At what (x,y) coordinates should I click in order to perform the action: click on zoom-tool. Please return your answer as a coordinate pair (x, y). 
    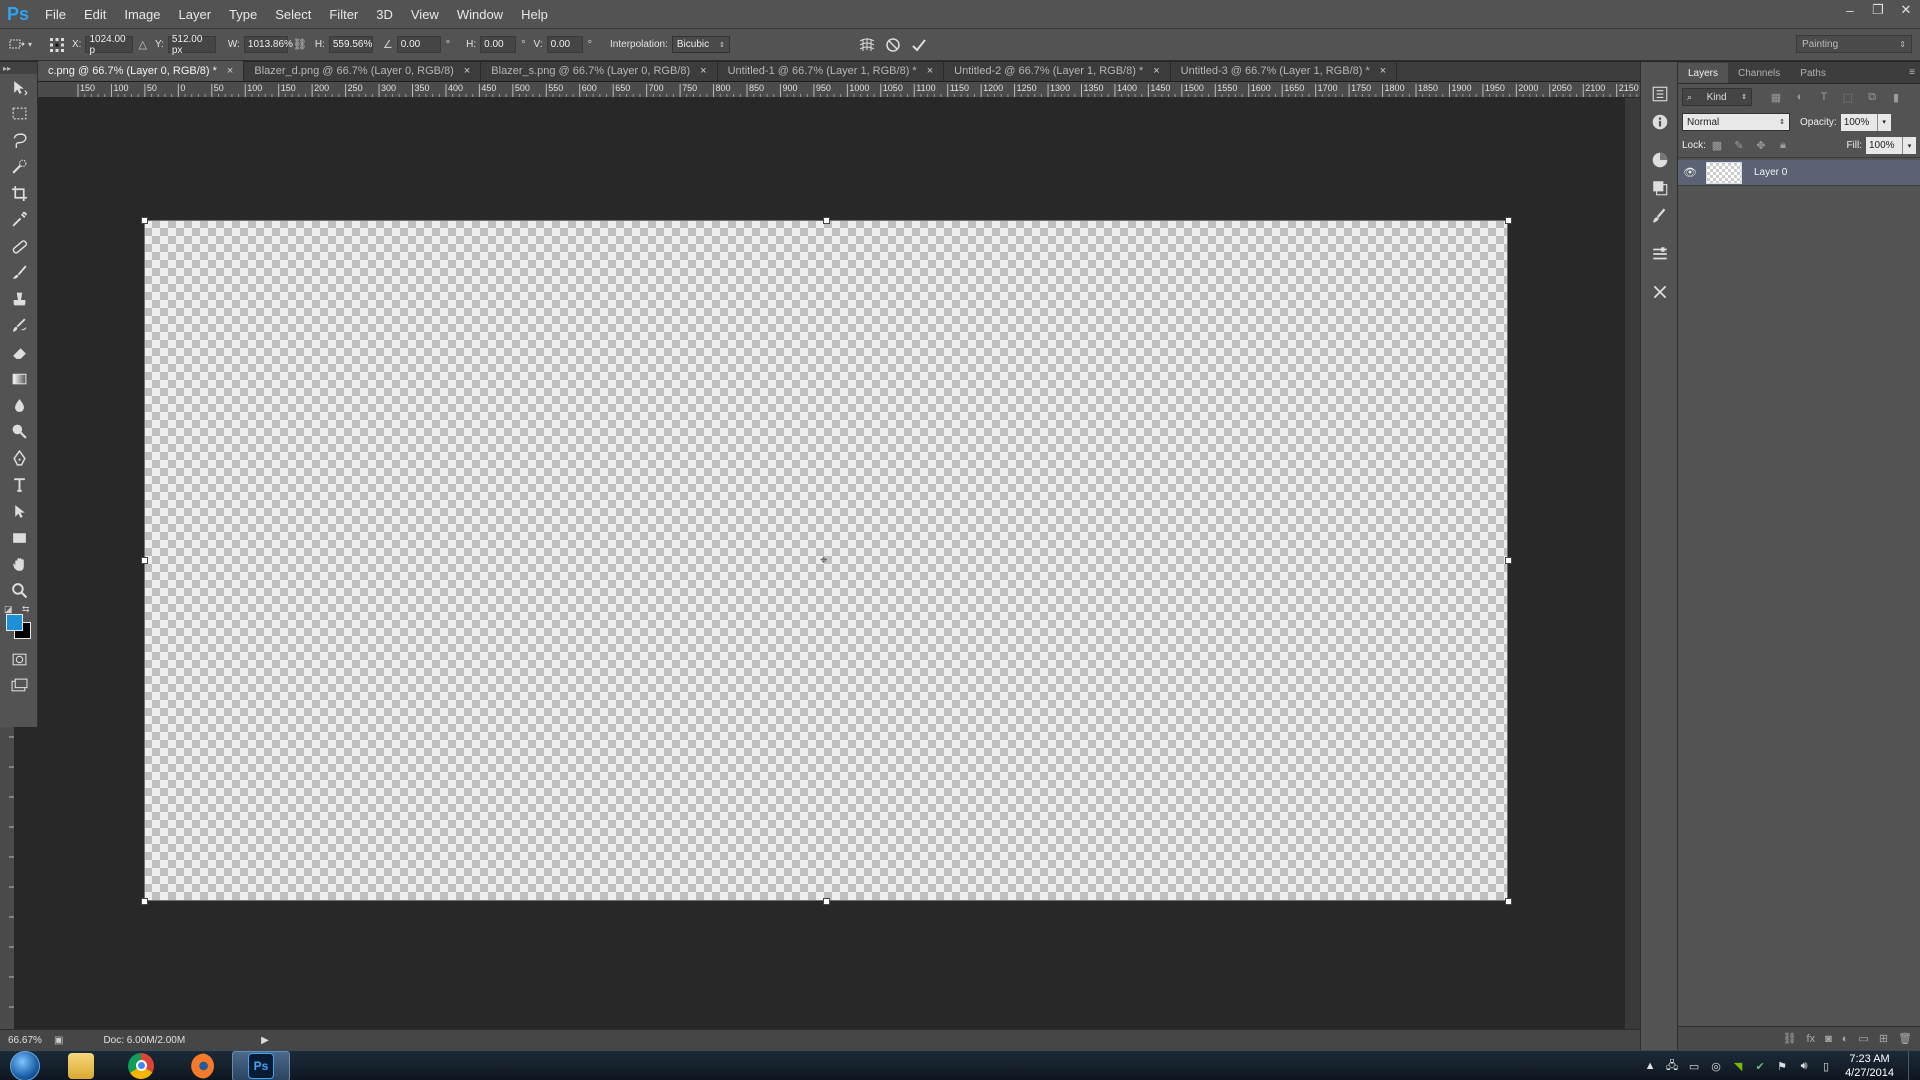
    Looking at the image, I should click on (19, 591).